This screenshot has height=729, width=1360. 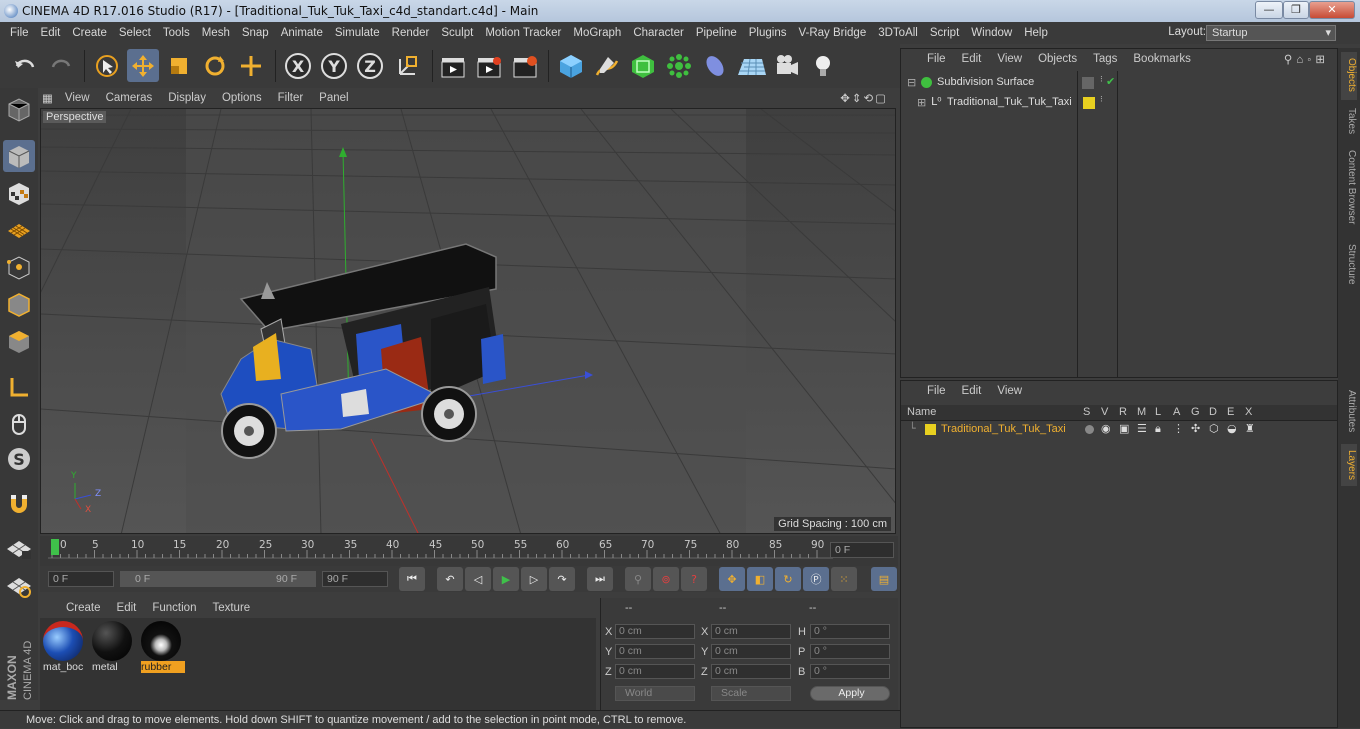 What do you see at coordinates (571, 65) in the screenshot?
I see `add-cube-button` at bounding box center [571, 65].